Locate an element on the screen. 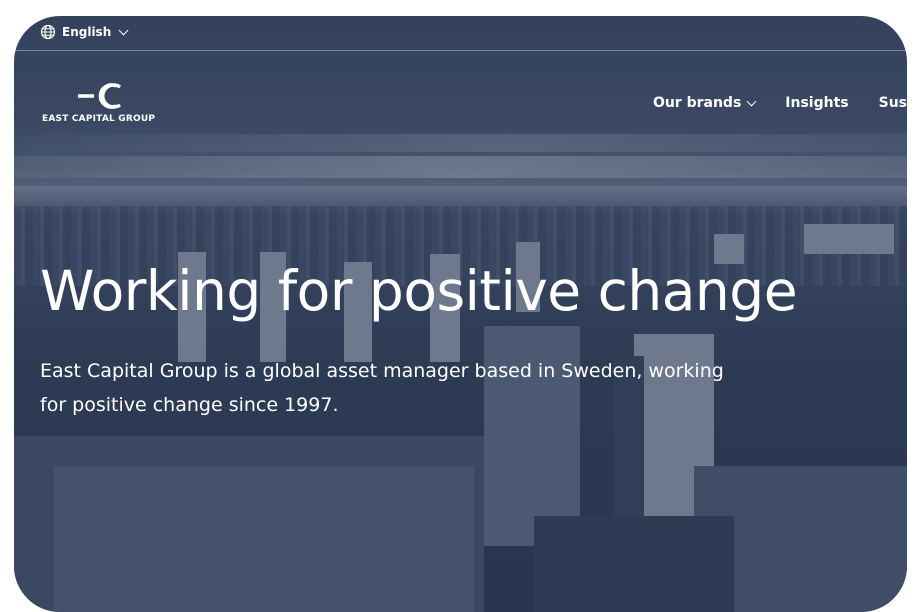 The height and width of the screenshot is (612, 921). hero-title: Working for positive change is located at coordinates (419, 291).